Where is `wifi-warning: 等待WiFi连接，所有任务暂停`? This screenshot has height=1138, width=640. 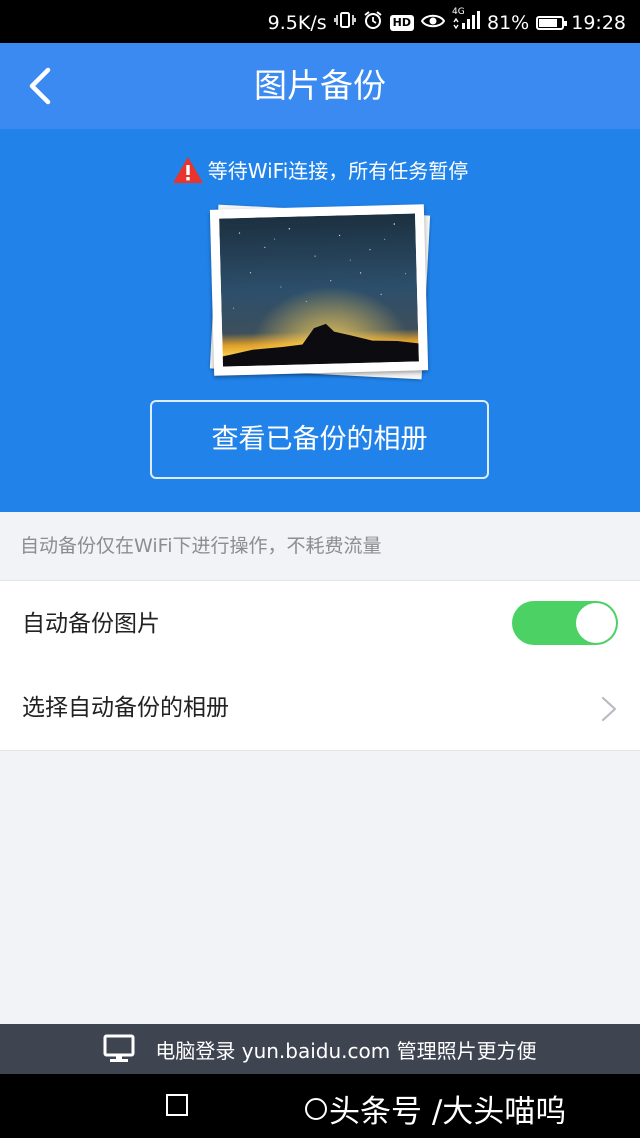 wifi-warning: 等待WiFi连接，所有任务暂停 is located at coordinates (320, 169).